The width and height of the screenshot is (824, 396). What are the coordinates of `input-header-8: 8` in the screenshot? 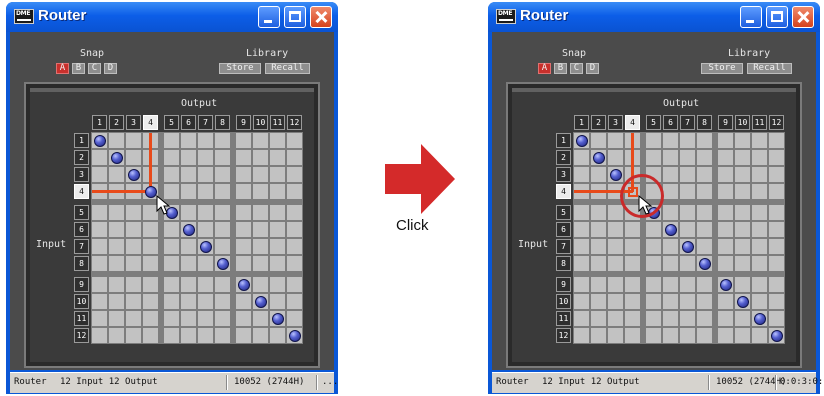 It's located at (81, 263).